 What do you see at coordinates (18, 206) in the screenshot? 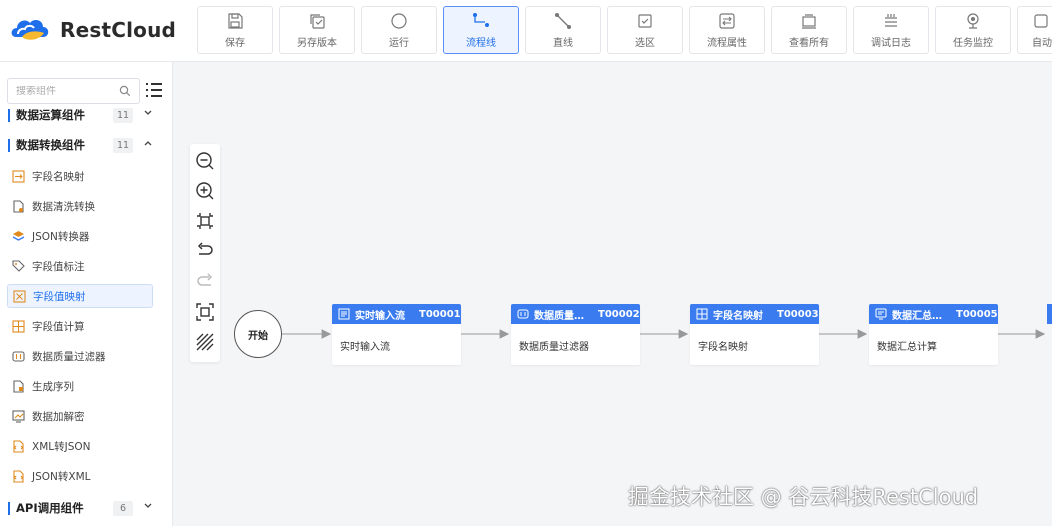
I see `data-cleaning-icon` at bounding box center [18, 206].